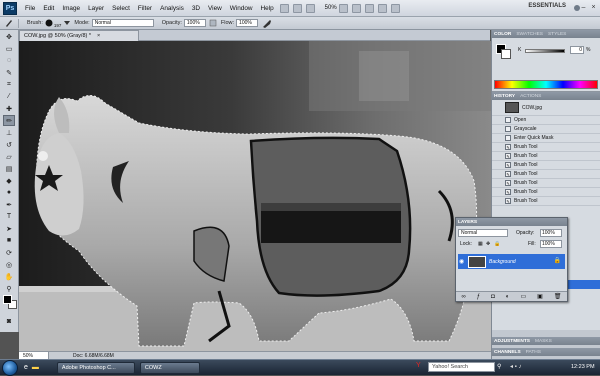  Describe the element at coordinates (196, 8) in the screenshot. I see `menu-3d: 3D` at that location.